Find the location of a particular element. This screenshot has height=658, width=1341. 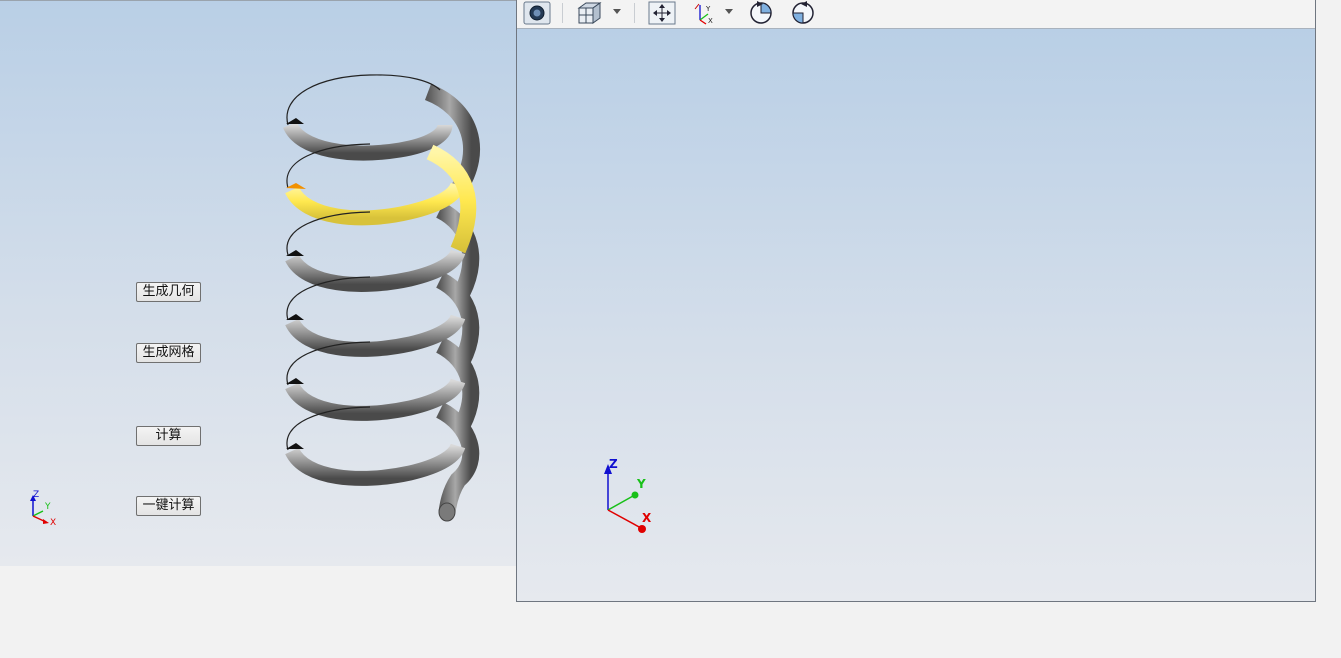

rotate-right-icon is located at coordinates (803, 12).